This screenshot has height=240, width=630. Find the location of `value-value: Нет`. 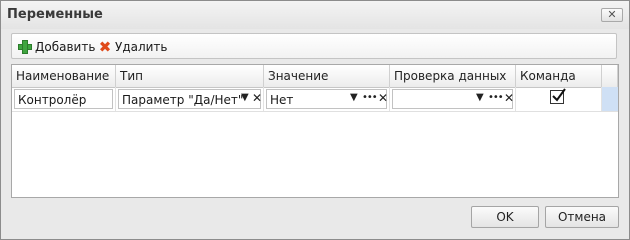

value-value: Нет is located at coordinates (282, 100).